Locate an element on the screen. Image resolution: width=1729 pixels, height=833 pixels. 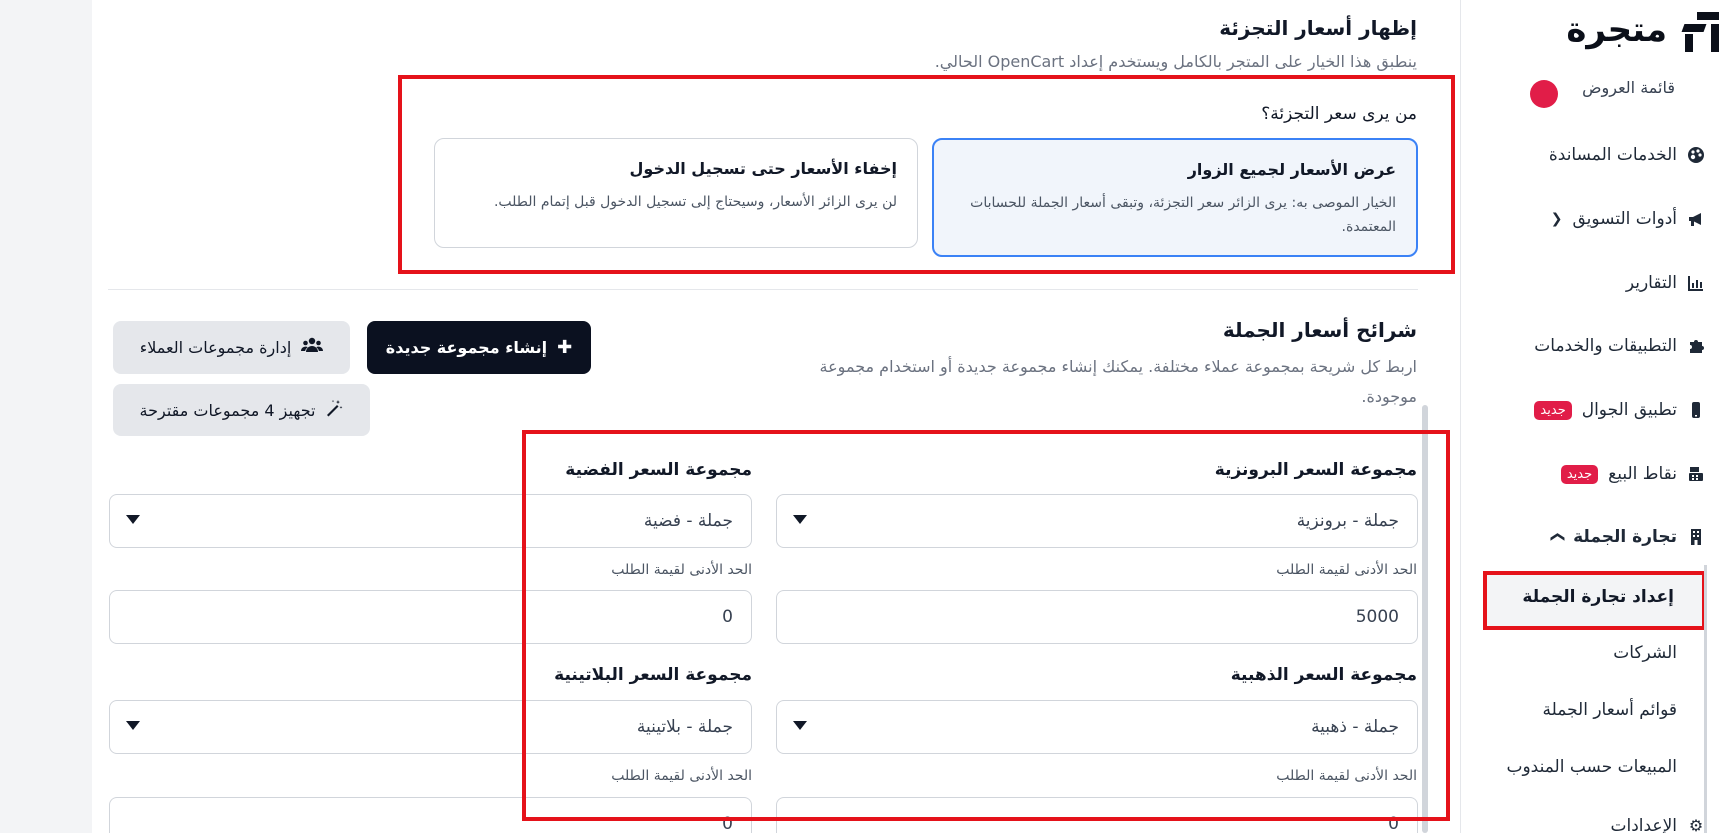
left-gutter is located at coordinates (46, 416).